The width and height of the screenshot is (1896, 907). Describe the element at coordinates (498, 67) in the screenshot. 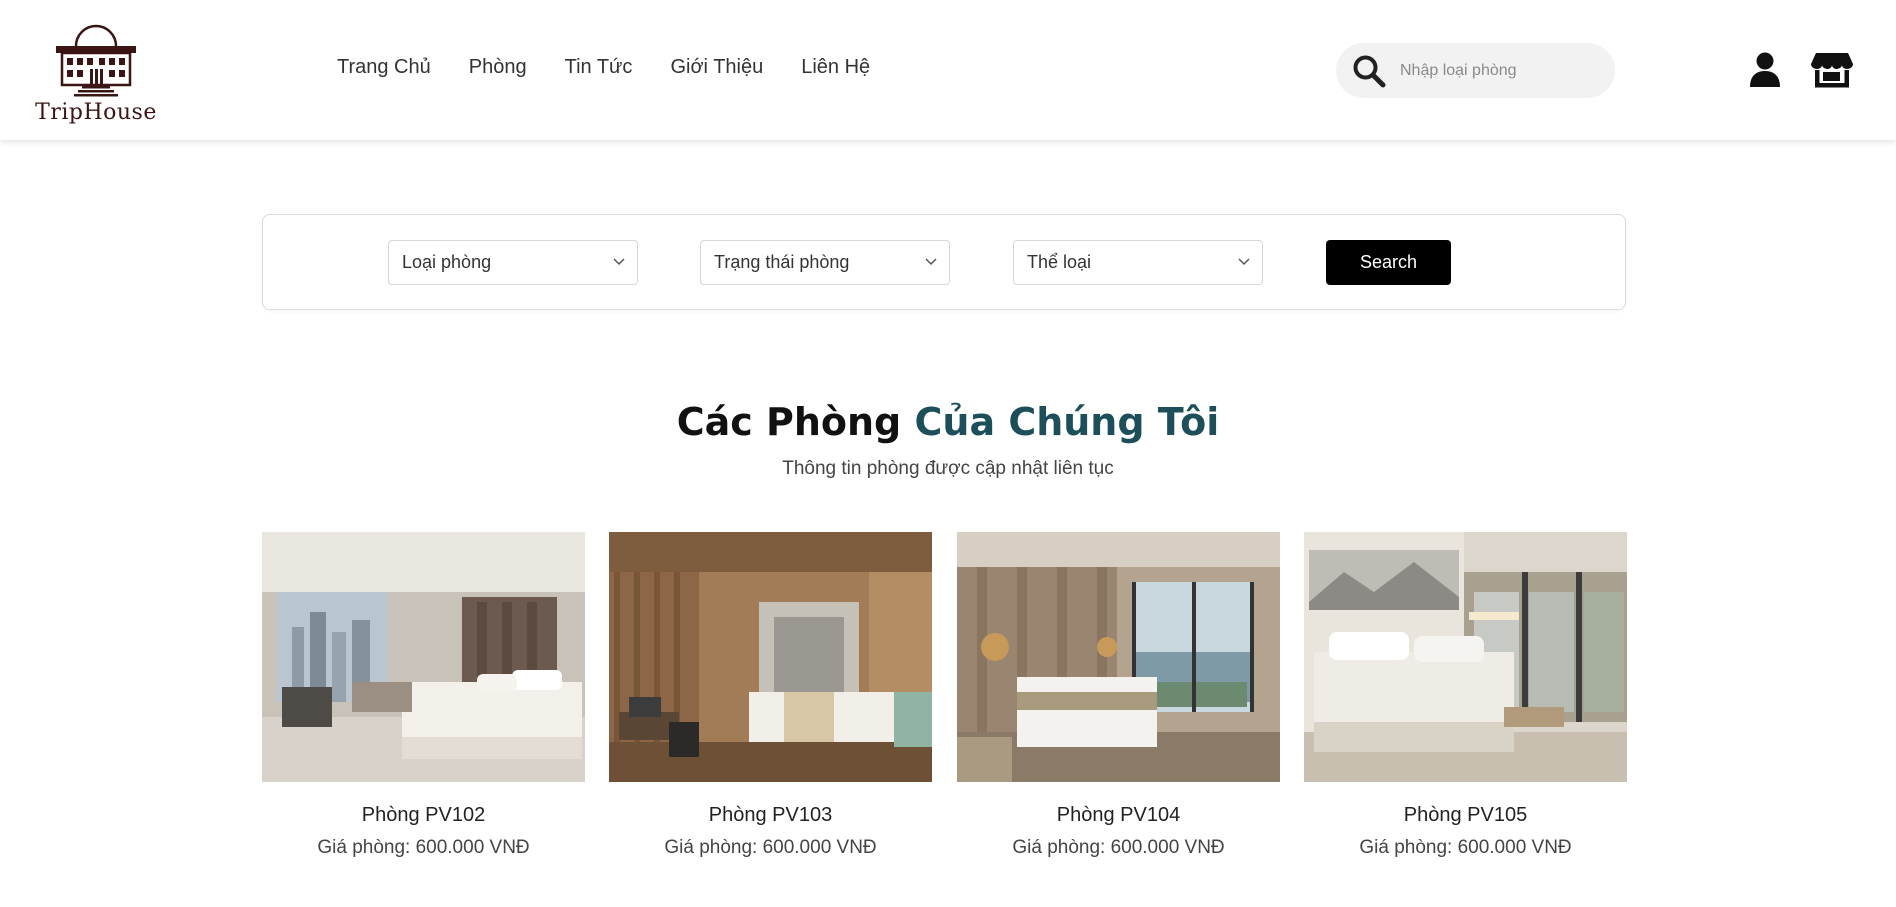

I see `nav-item-rooms: Phòng` at that location.